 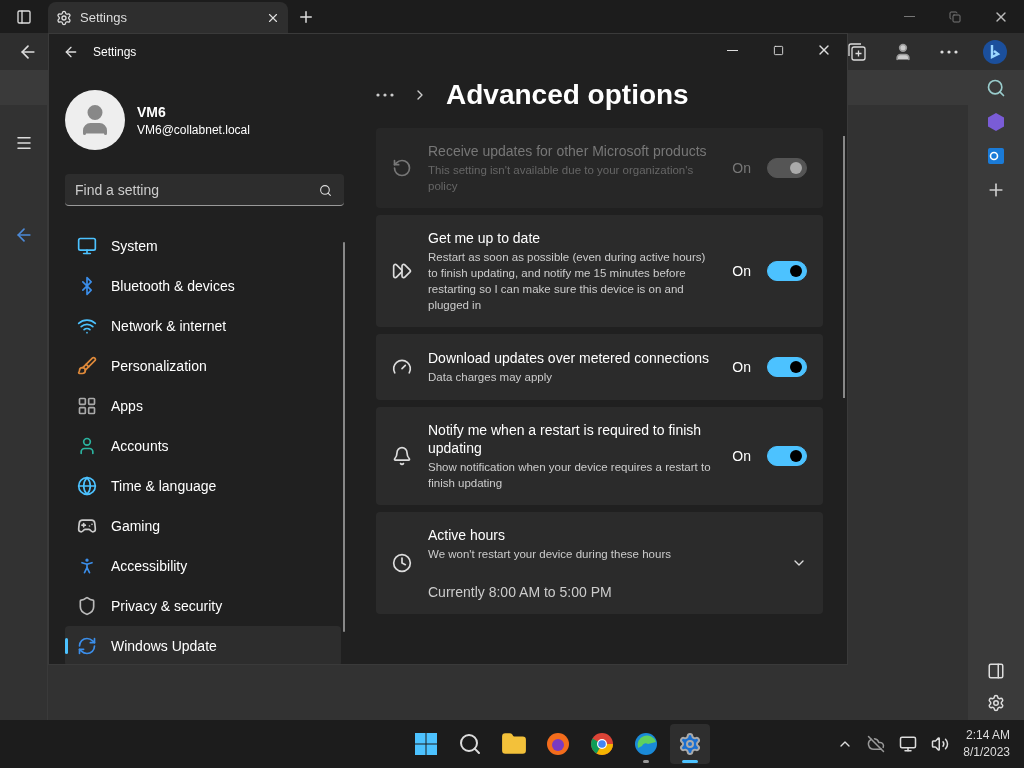 I want to click on setting-value: Currently 8:00 AM to 5:00 PM, so click(x=520, y=592).